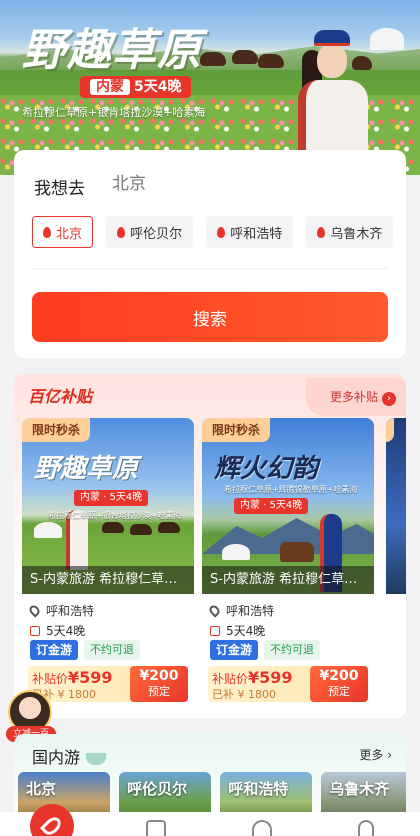 The image size is (420, 836). What do you see at coordinates (244, 694) in the screenshot?
I see `subsidized-amount: 已补 ¥ 1800` at bounding box center [244, 694].